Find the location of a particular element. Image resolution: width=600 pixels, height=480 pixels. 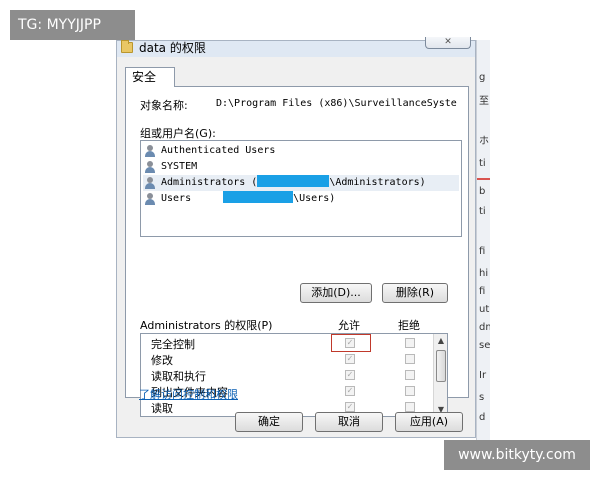

permissions-table: 完全控制 ✓ 修改 ✓ 读取和执行 ✓ 列出文件夹内容 ✓ 读取 ✓ ▲ ▼ is located at coordinates (294, 375).